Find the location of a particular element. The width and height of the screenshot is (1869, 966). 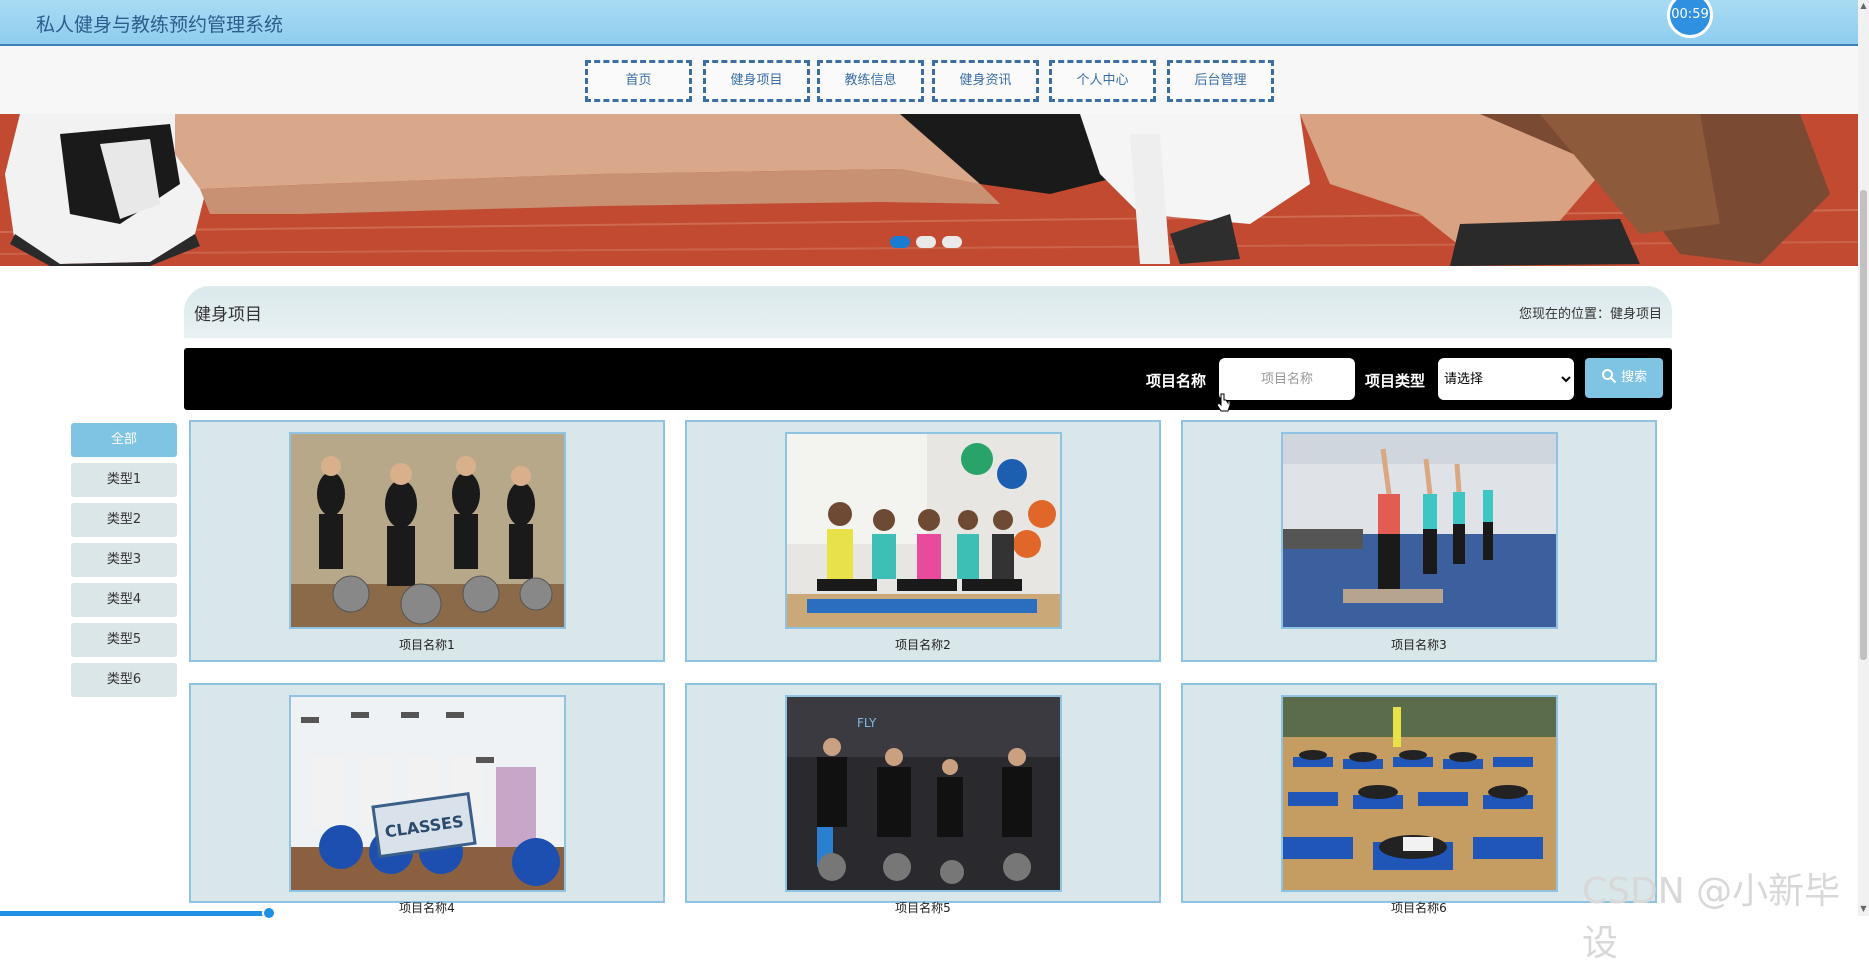

svg-text: FLY is located at coordinates (867, 723).